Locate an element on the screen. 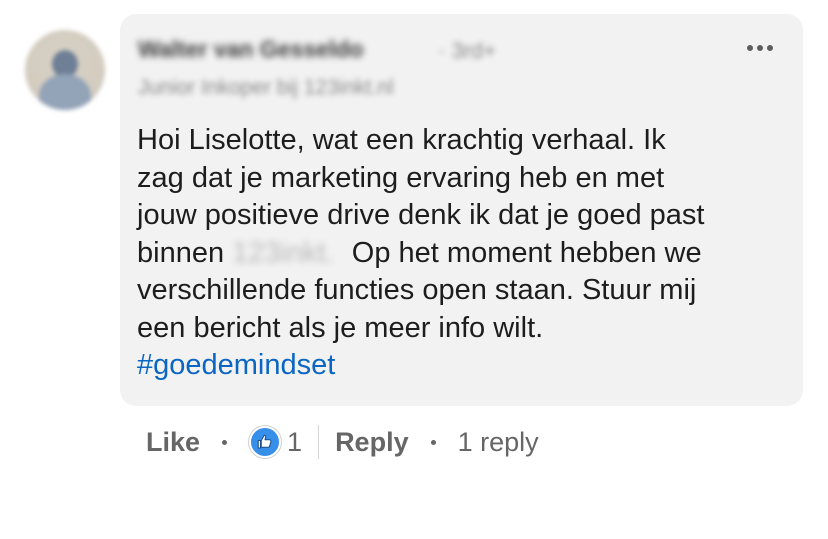 The image size is (828, 539). comment-line: binnen 123inkt. Op het moment hebben we is located at coordinates (462, 254).